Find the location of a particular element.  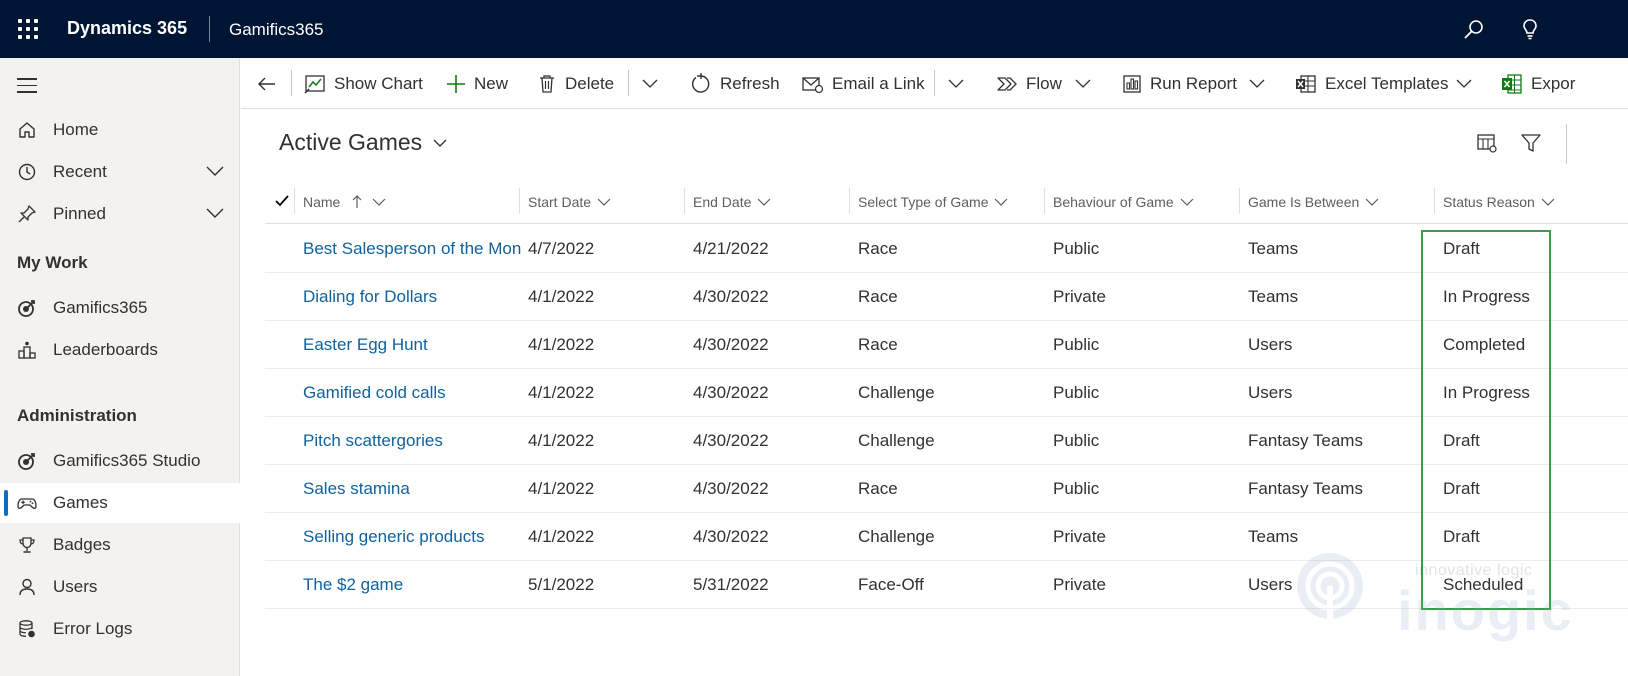

refresh-button: Refresh is located at coordinates (735, 83).